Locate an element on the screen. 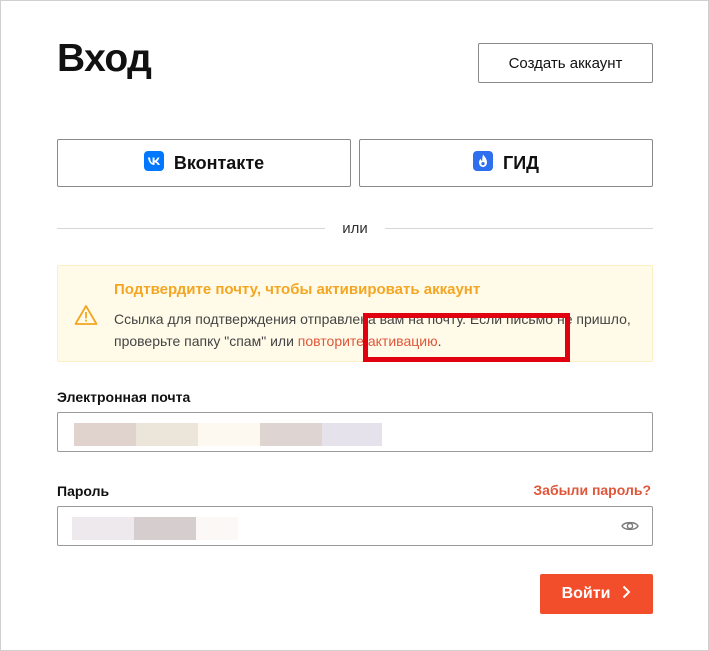  login-submit-button: Войти is located at coordinates (596, 594).